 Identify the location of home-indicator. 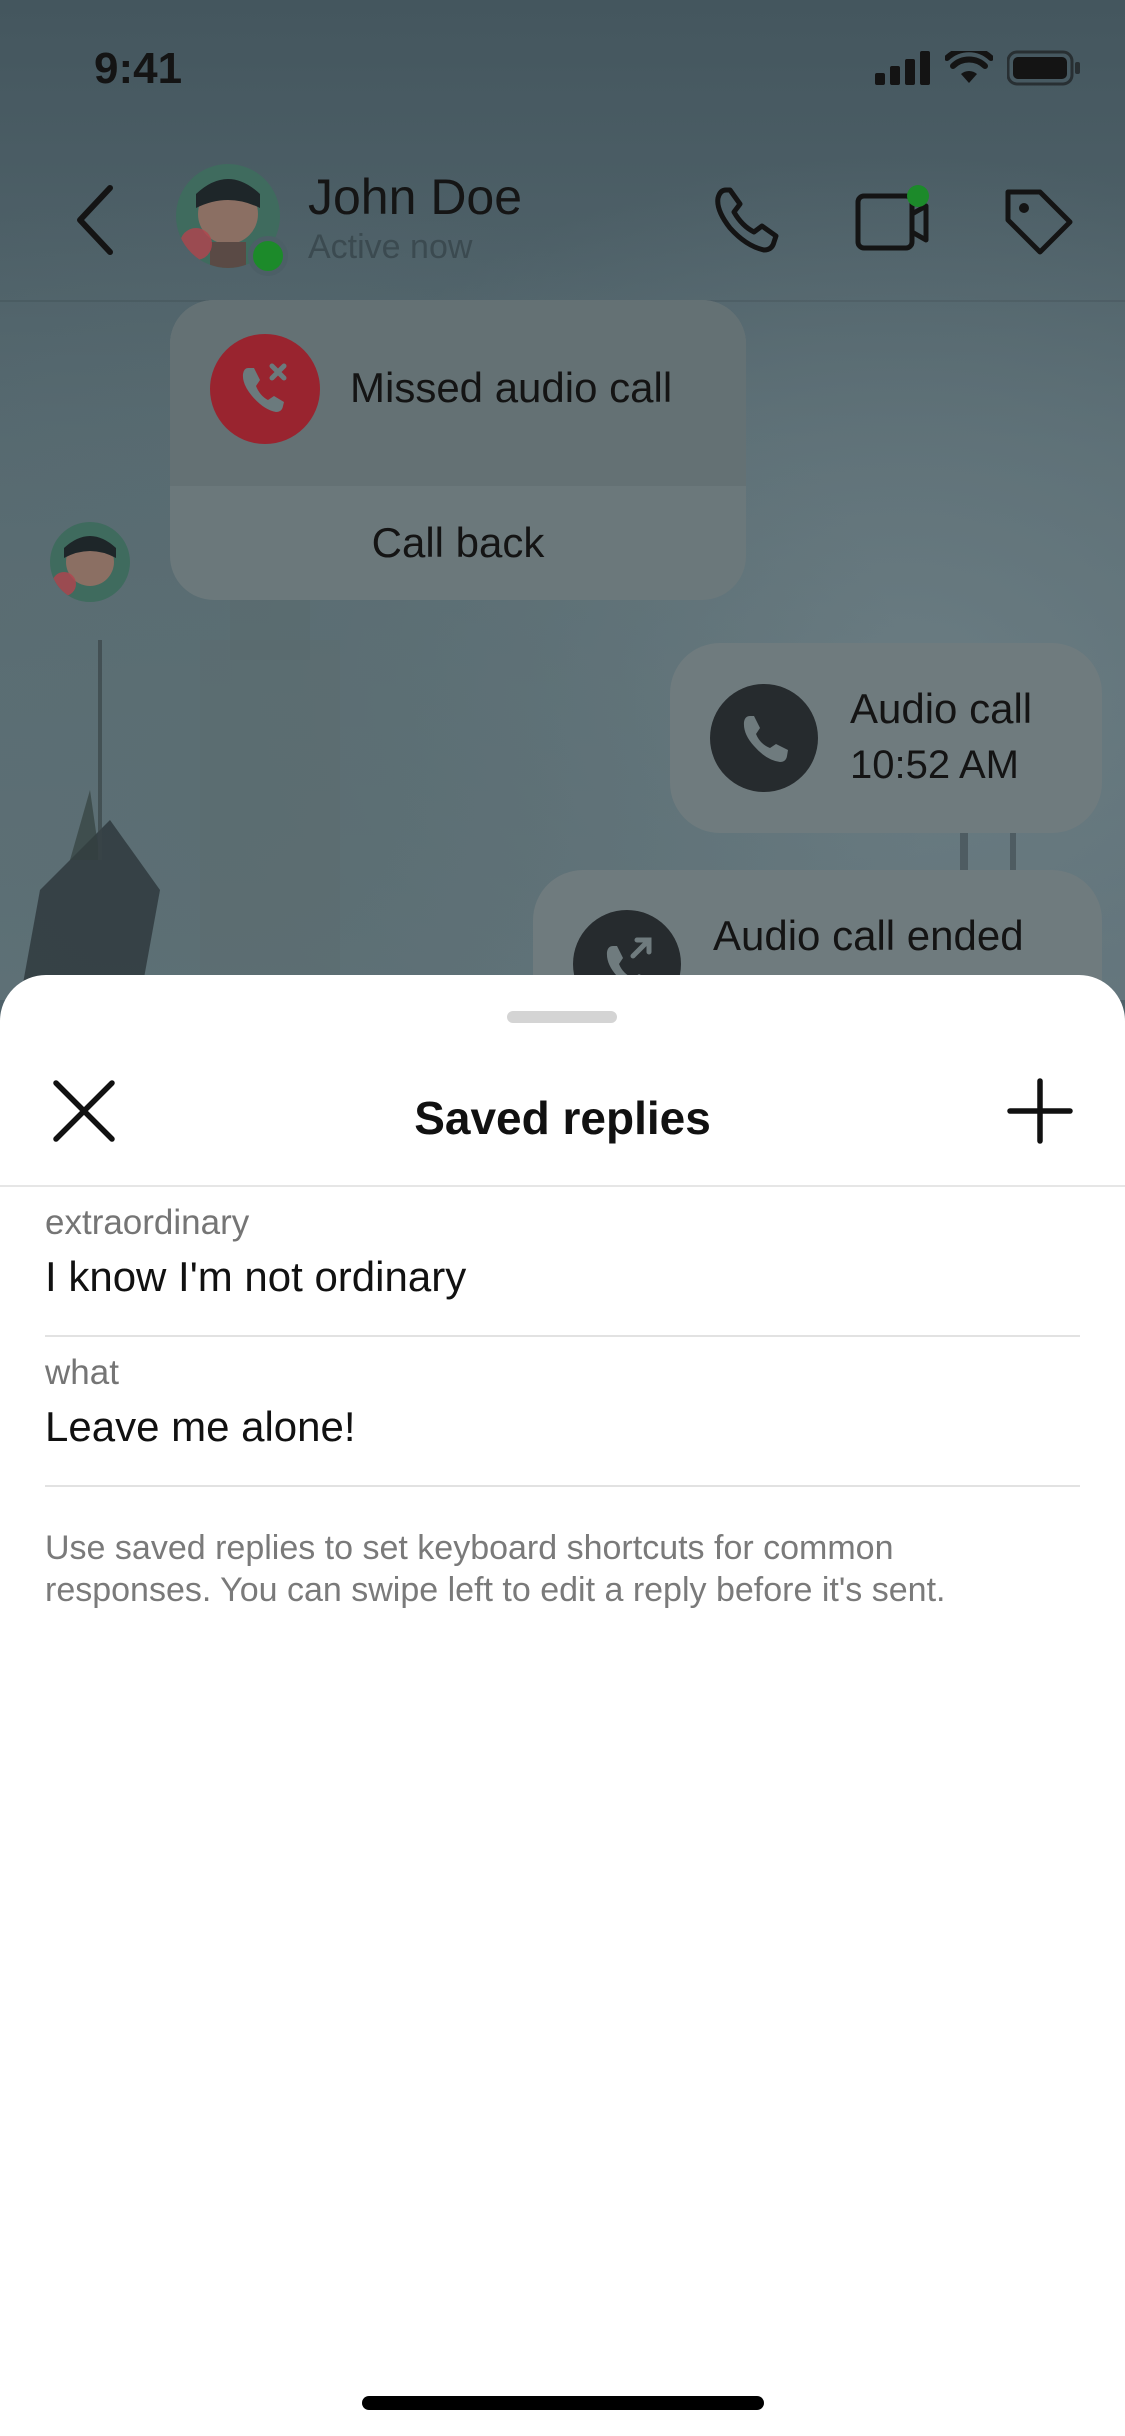
(563, 2403).